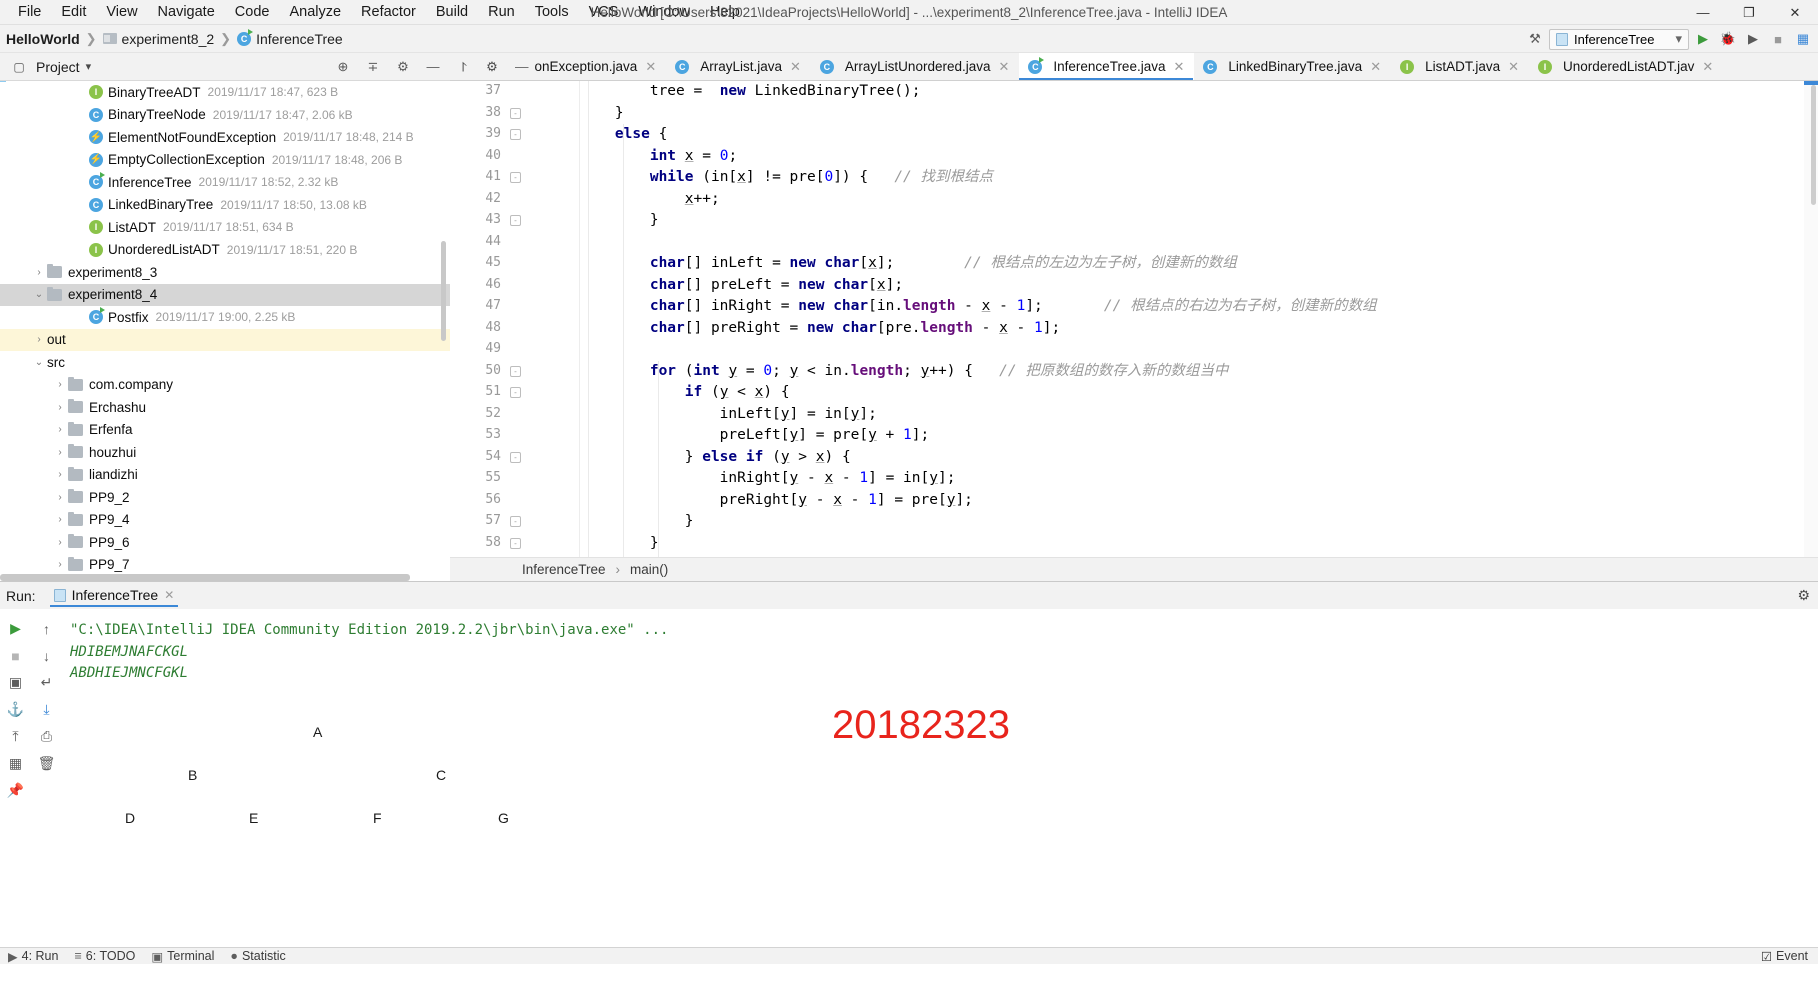  I want to click on breadcrumb-class: InferenceTree, so click(564, 569).